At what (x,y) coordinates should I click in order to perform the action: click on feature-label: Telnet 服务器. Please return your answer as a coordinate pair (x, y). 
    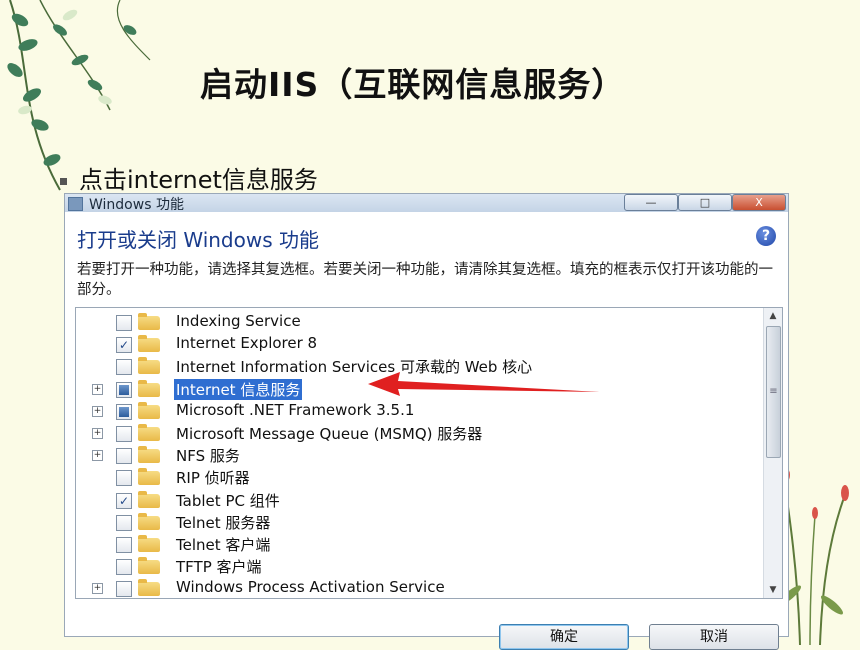
    Looking at the image, I should click on (223, 522).